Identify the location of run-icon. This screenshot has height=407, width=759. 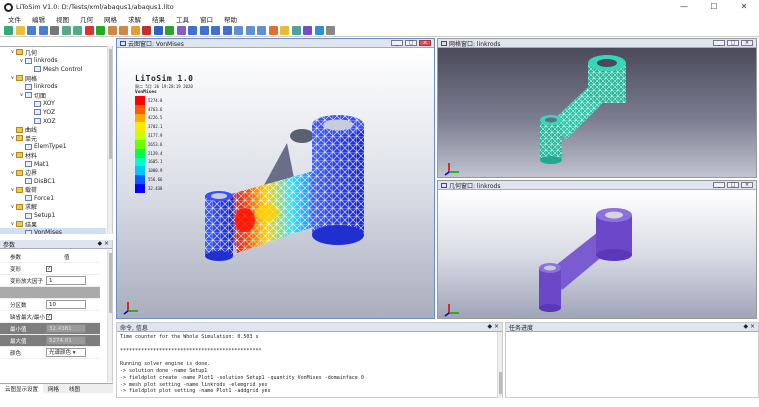
(100, 30).